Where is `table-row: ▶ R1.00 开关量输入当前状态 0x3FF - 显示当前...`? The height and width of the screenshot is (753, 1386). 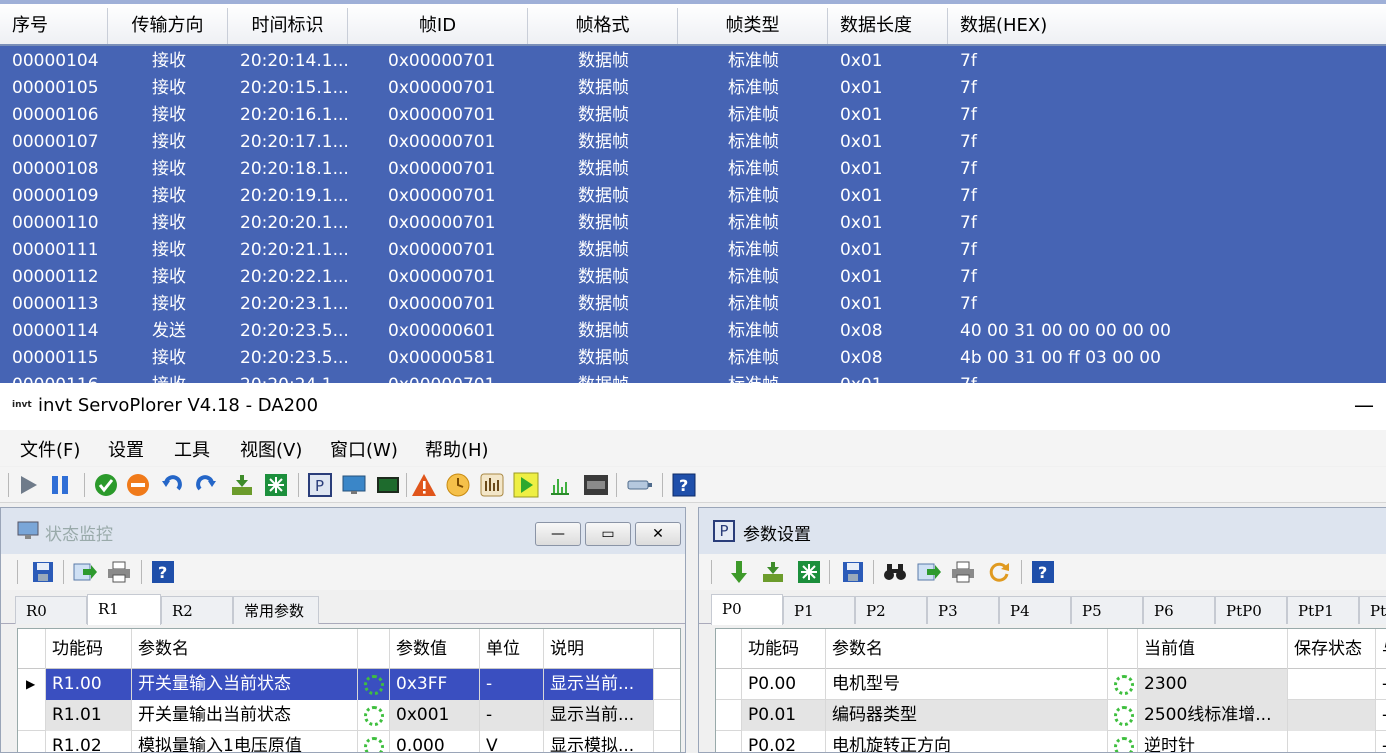 table-row: ▶ R1.00 开关量输入当前状态 0x3FF - 显示当前... is located at coordinates (349, 684).